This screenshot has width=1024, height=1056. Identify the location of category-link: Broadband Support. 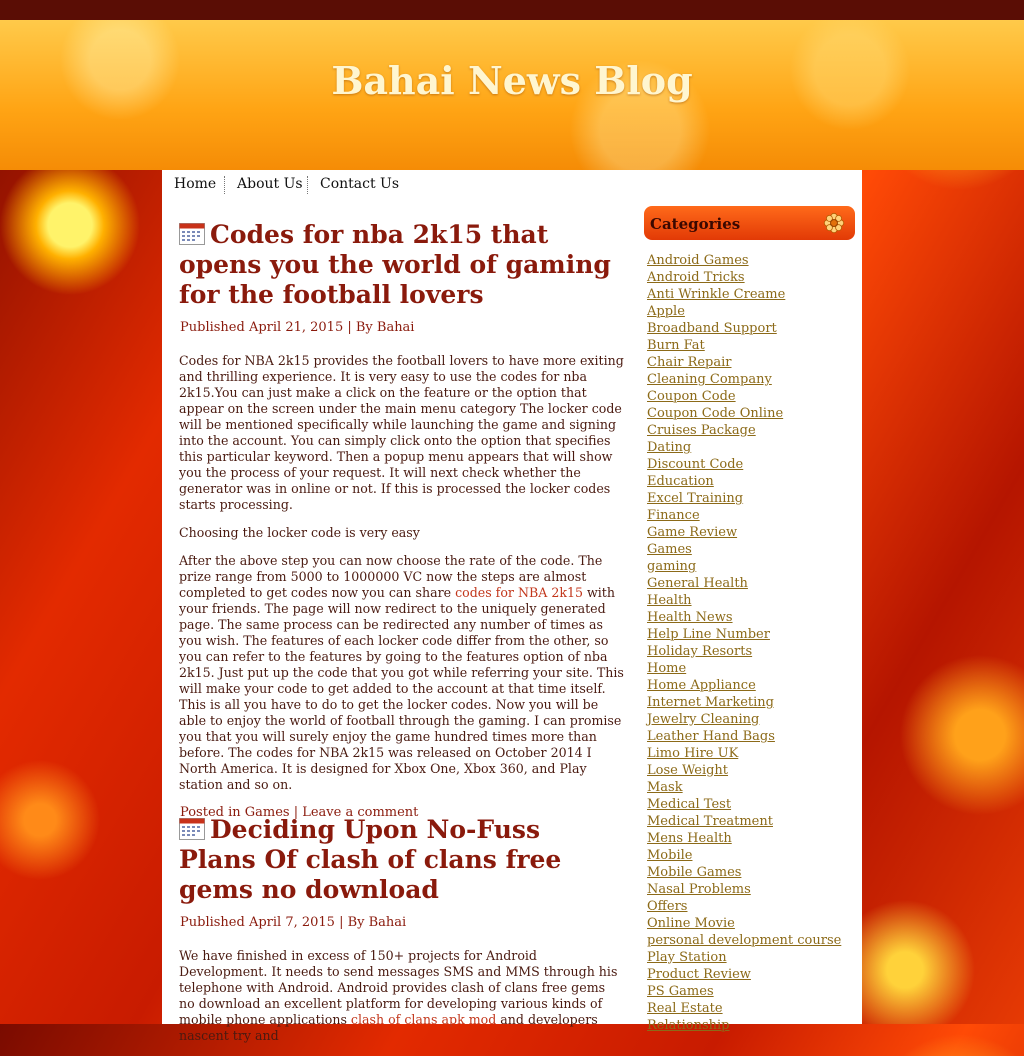
(712, 328).